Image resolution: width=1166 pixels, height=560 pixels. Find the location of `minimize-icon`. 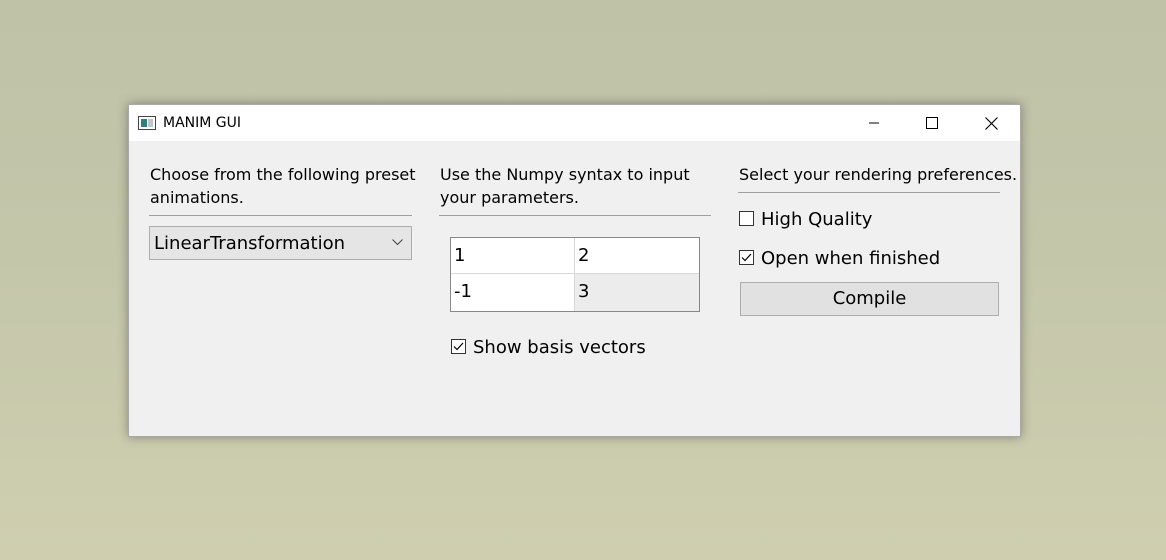

minimize-icon is located at coordinates (874, 123).